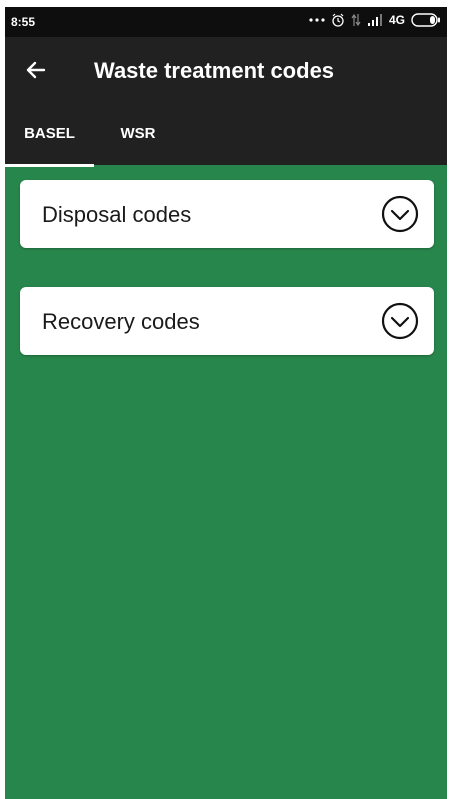 The width and height of the screenshot is (450, 799). What do you see at coordinates (138, 133) in the screenshot?
I see `tab-wsr: WSR` at bounding box center [138, 133].